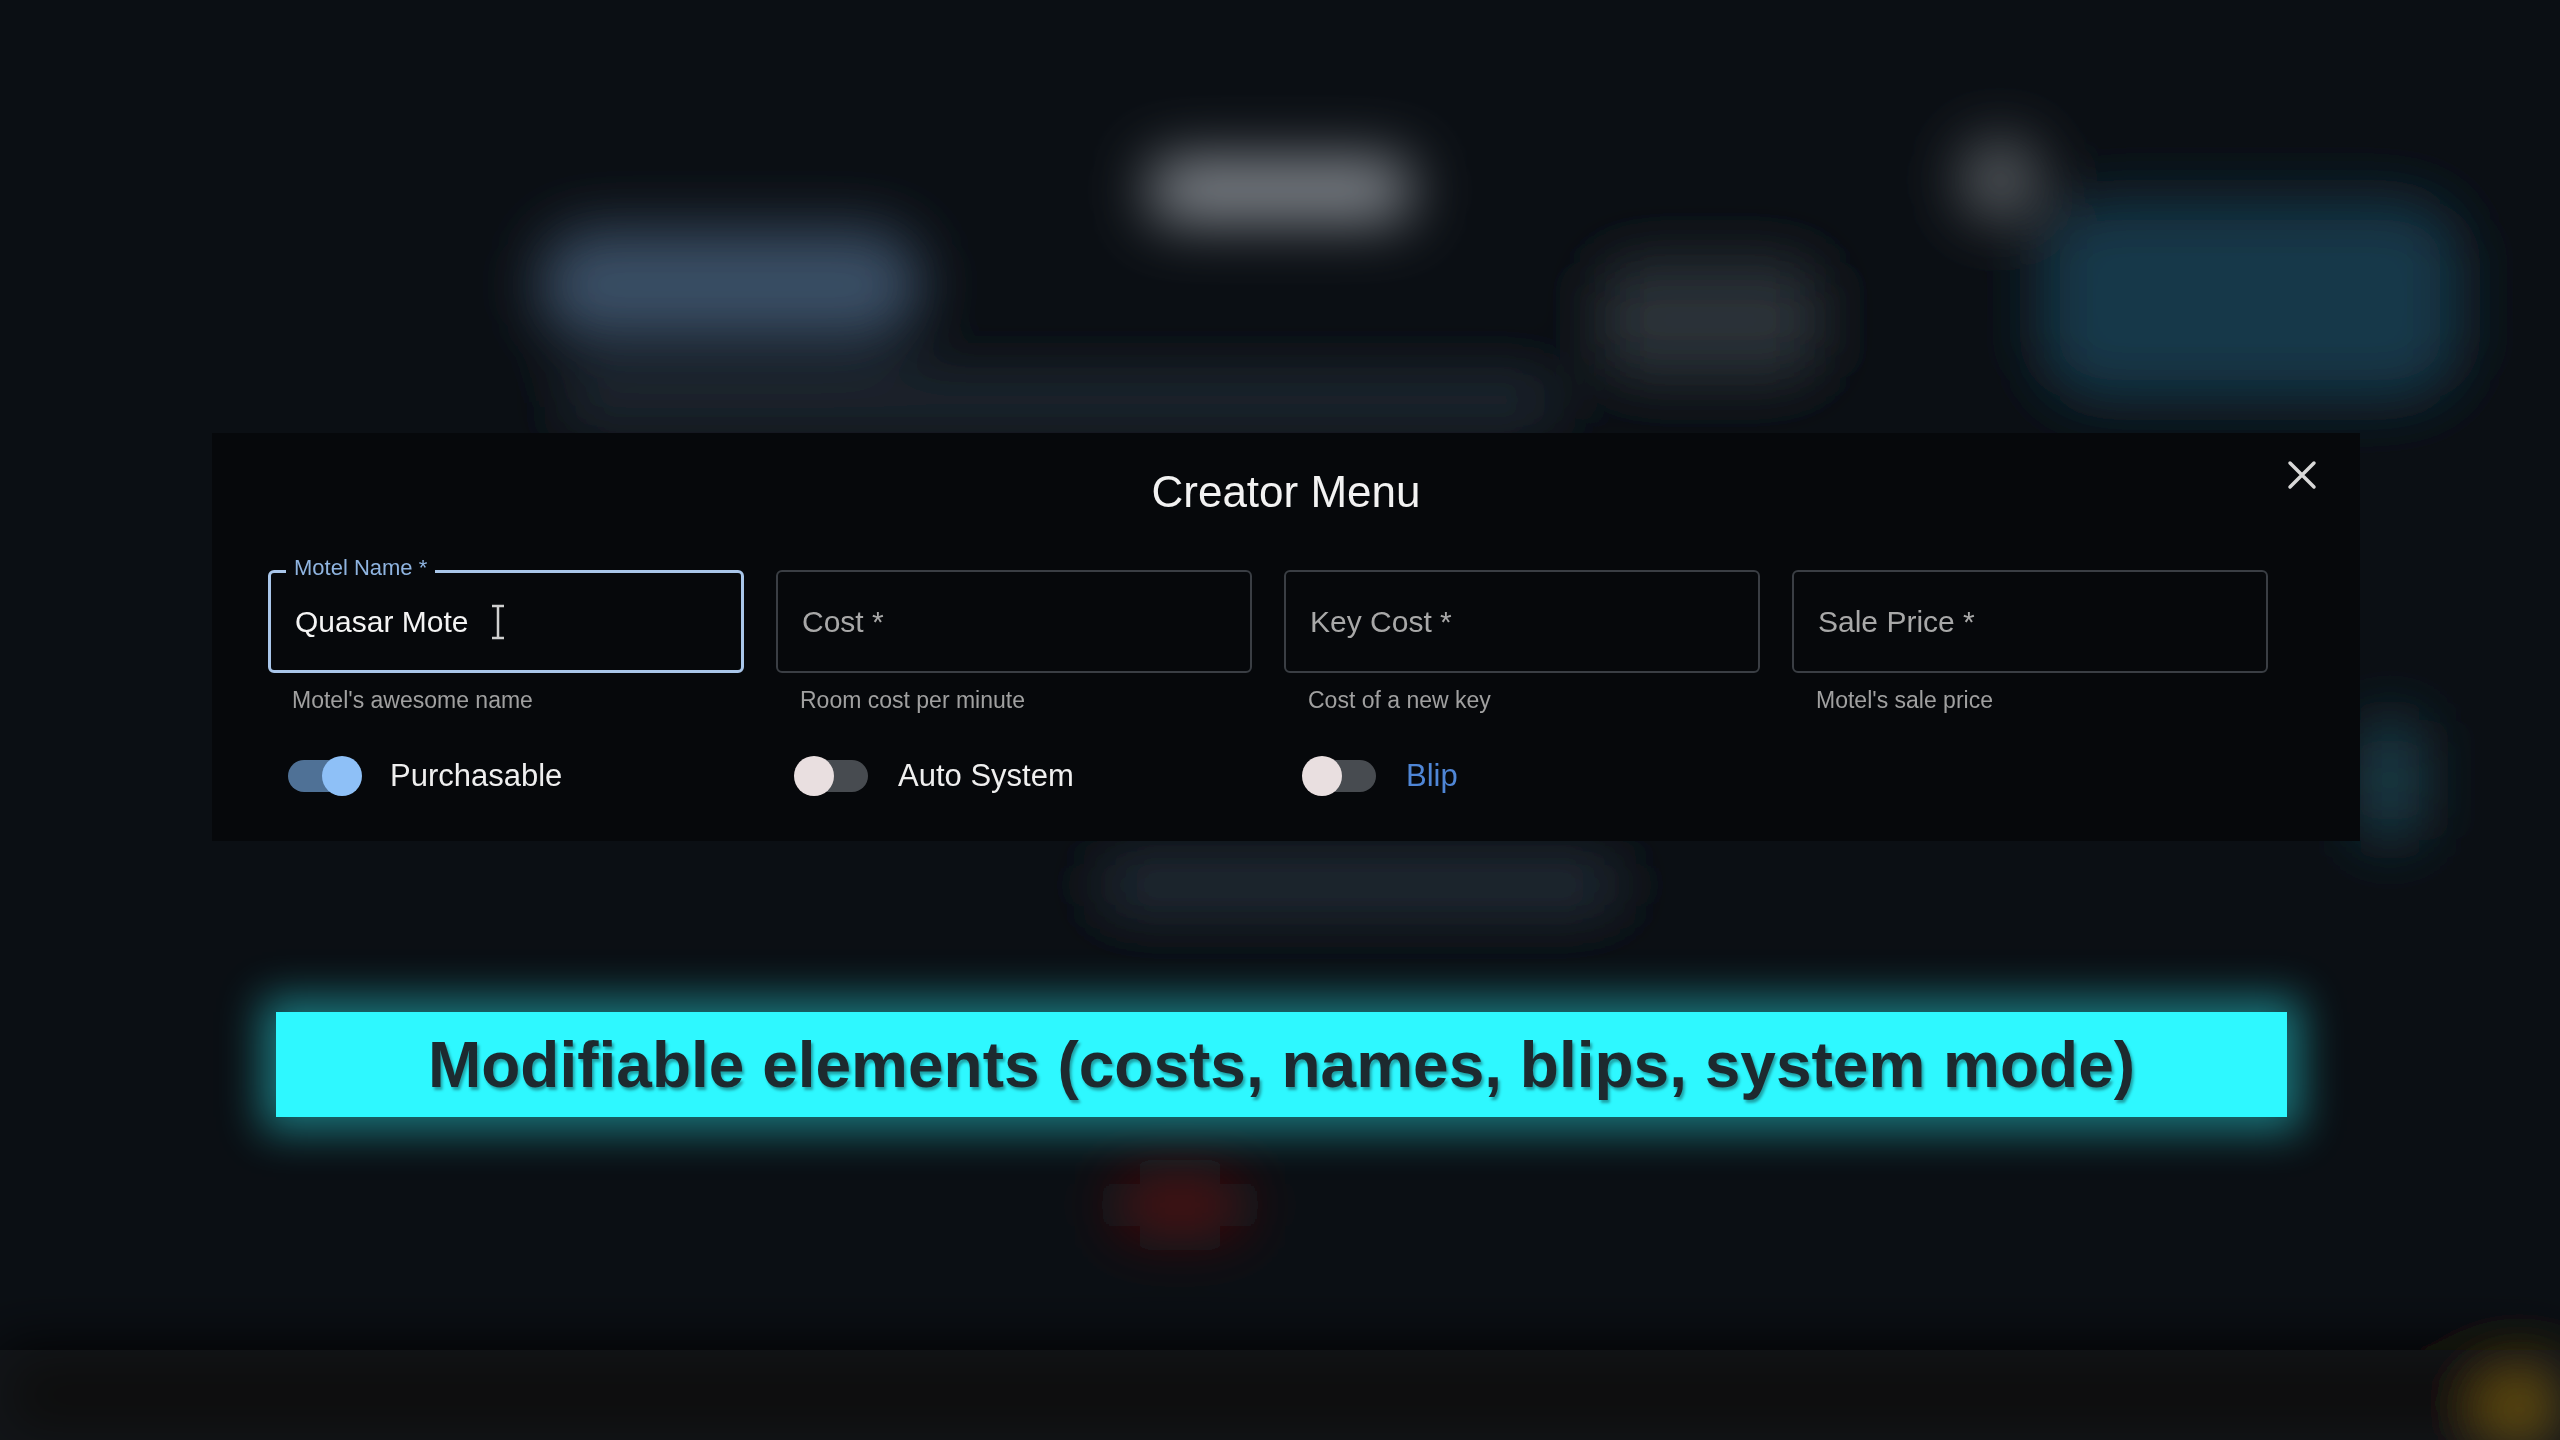 Image resolution: width=2560 pixels, height=1440 pixels. What do you see at coordinates (1400, 701) in the screenshot?
I see `helper-text: Cost of a new key` at bounding box center [1400, 701].